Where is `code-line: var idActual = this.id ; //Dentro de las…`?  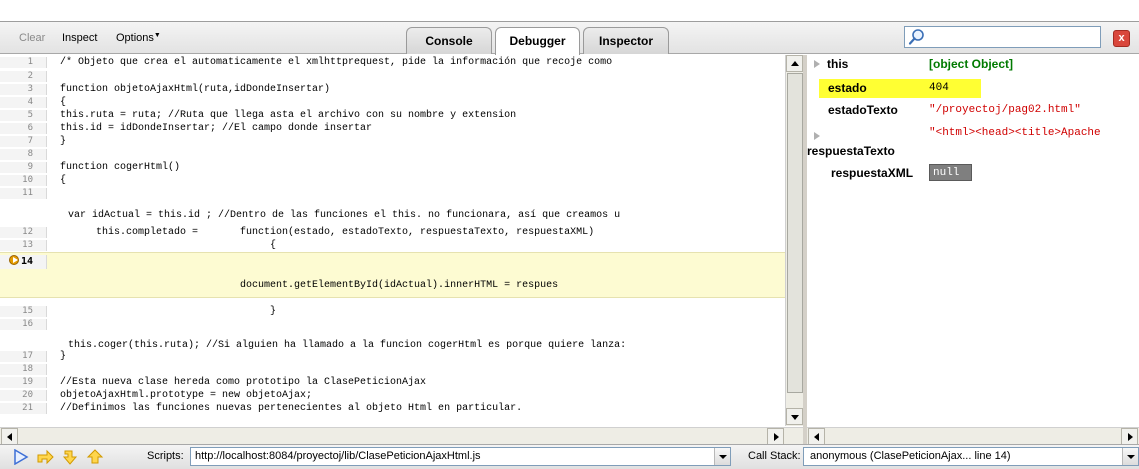 code-line: var idActual = this.id ; //Dentro de las… is located at coordinates (392, 213).